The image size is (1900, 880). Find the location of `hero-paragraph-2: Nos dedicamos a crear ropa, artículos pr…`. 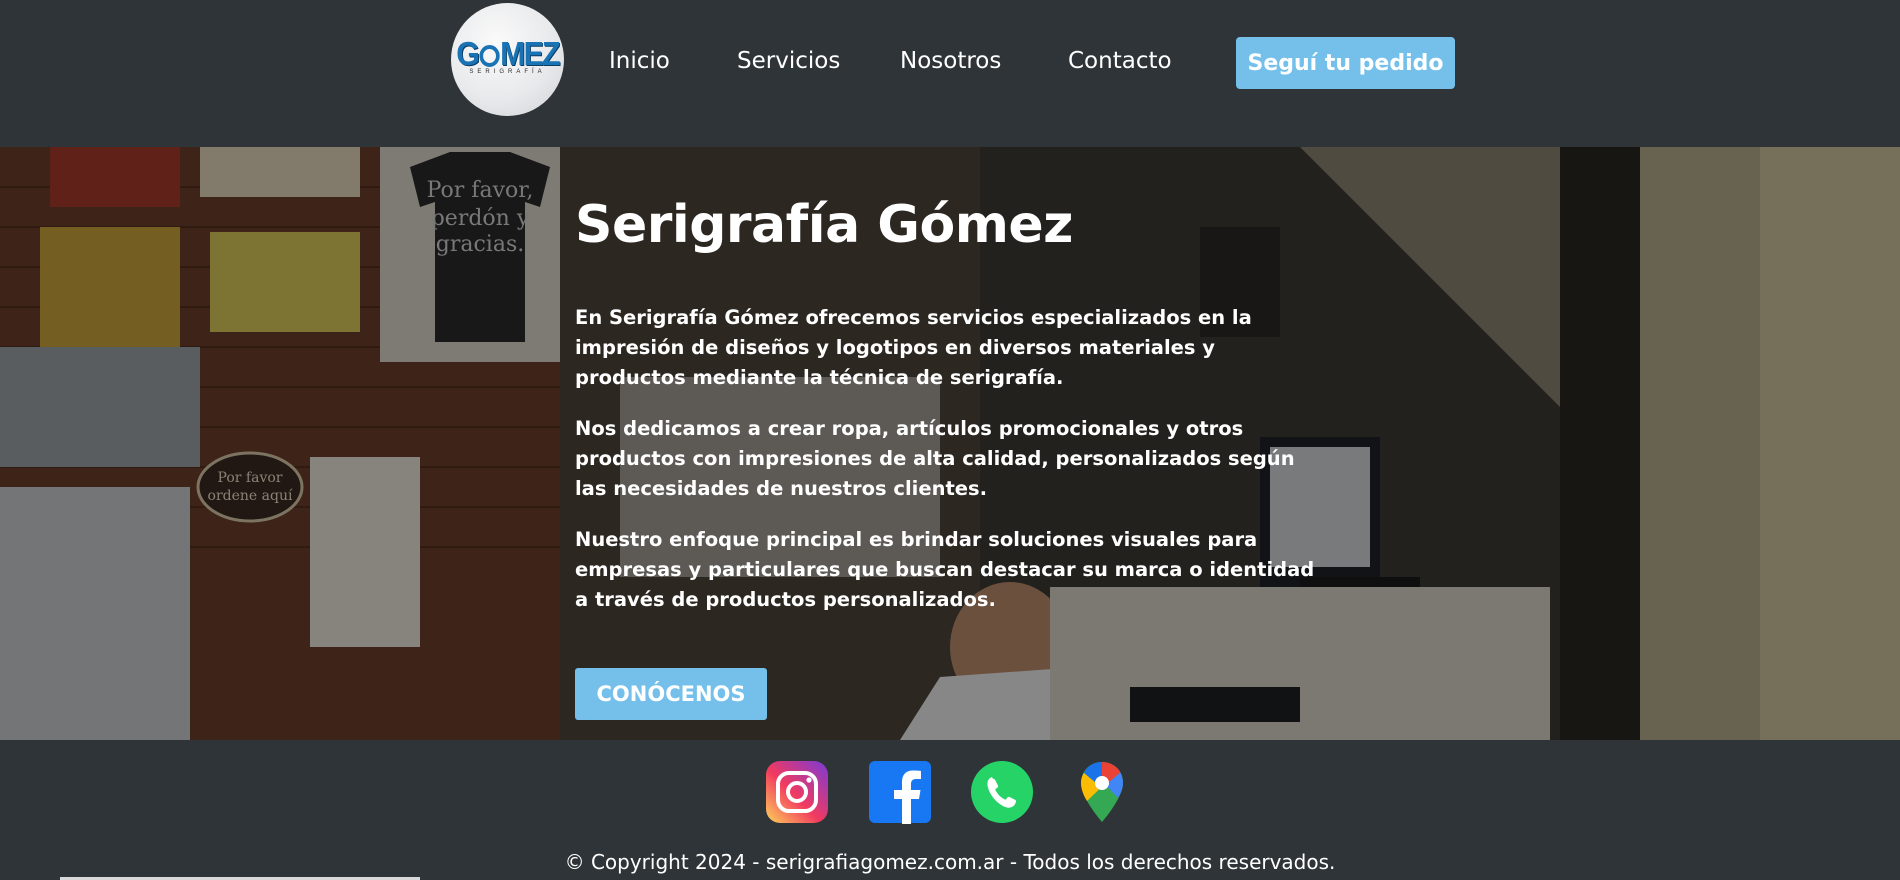

hero-paragraph-2: Nos dedicamos a crear ropa, artículos pr… is located at coordinates (935, 458).